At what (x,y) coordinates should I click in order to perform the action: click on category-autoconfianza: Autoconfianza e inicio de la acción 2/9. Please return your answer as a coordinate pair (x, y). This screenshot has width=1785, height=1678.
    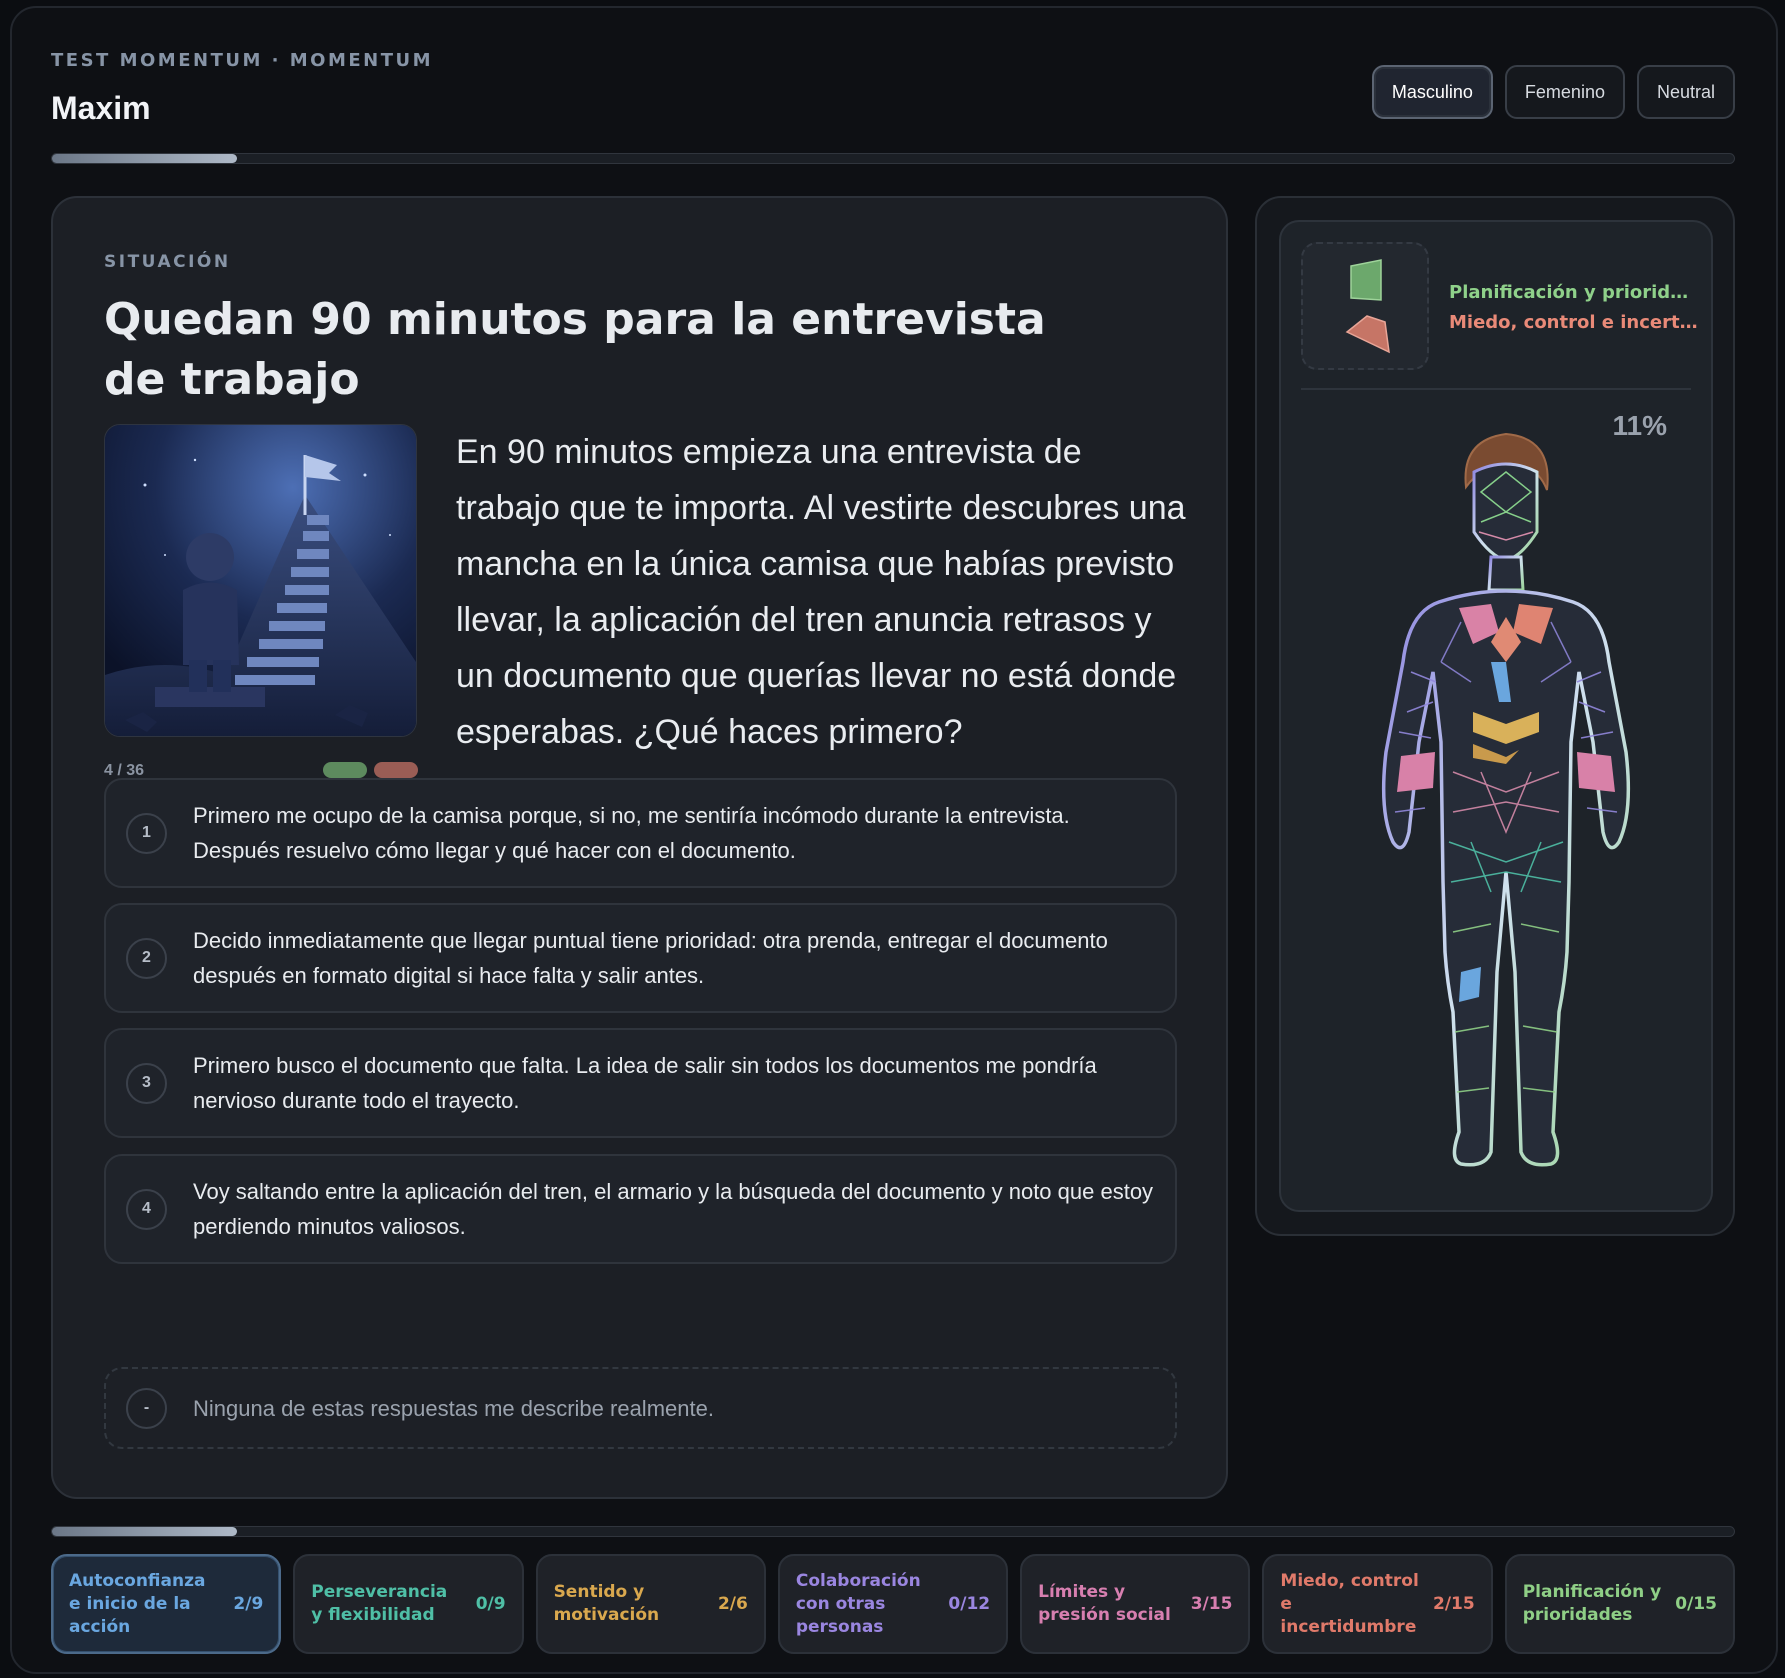
    Looking at the image, I should click on (166, 1604).